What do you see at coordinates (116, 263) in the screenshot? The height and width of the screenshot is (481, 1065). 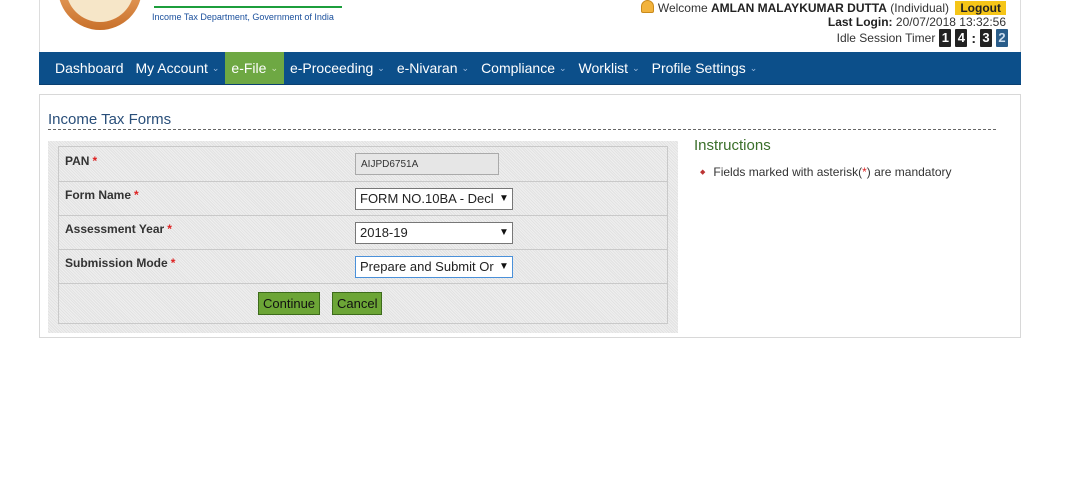 I see `submission-mode-label-text: Submission Mode` at bounding box center [116, 263].